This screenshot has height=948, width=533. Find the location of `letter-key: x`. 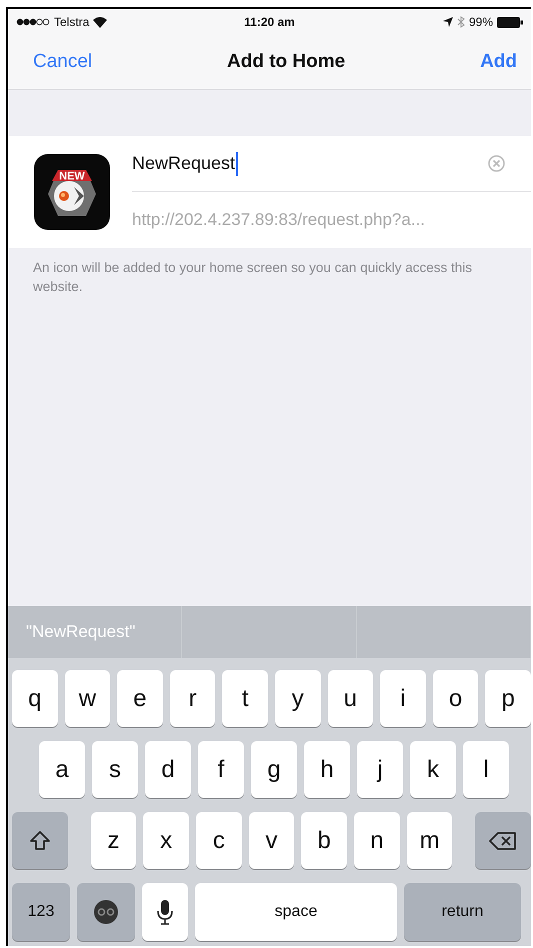

letter-key: x is located at coordinates (166, 840).